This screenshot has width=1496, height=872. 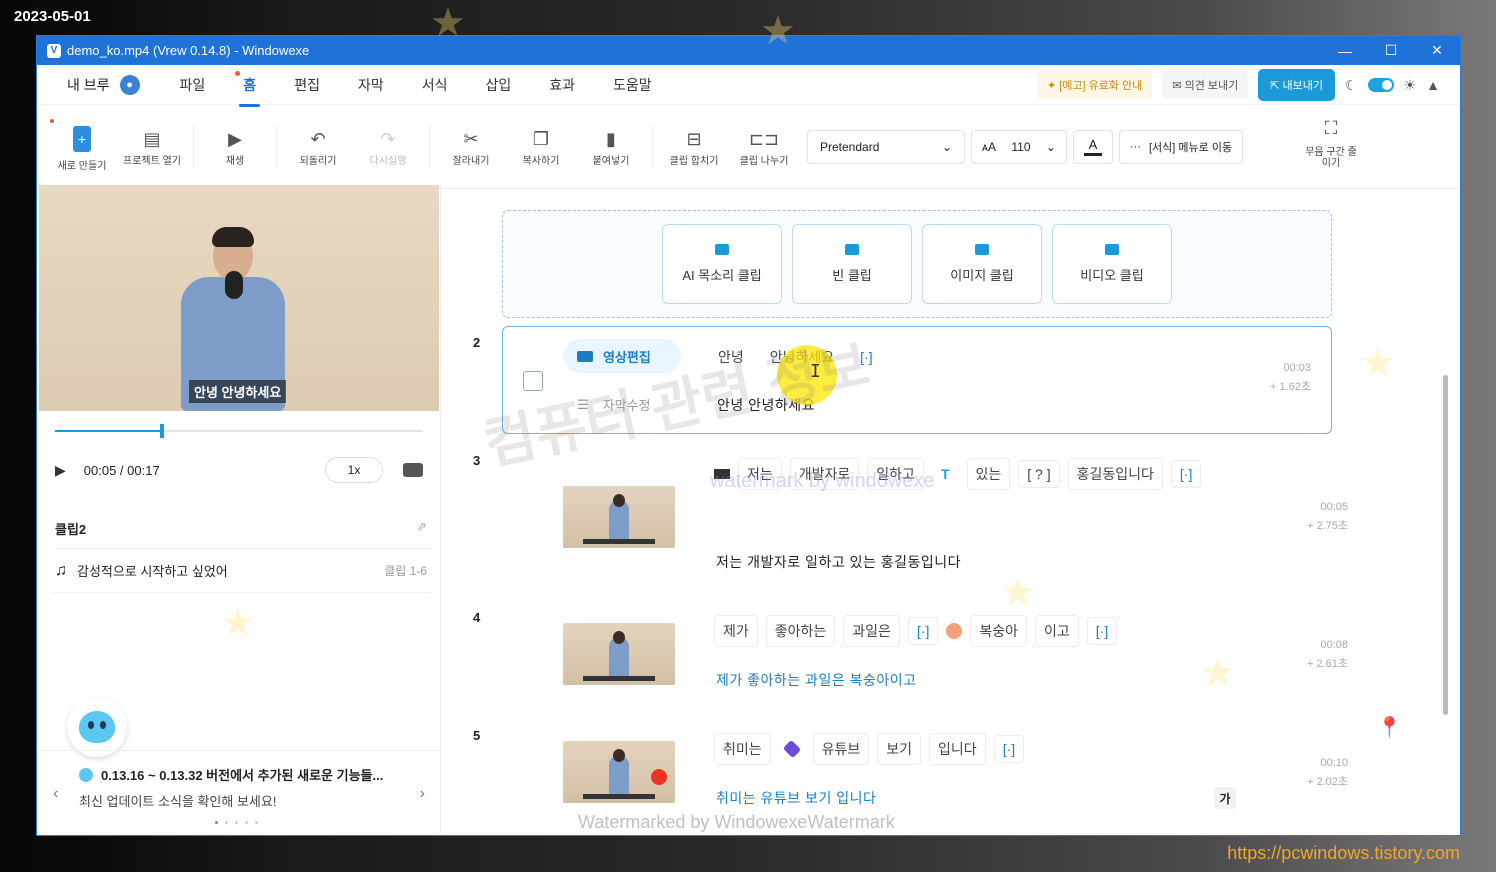 What do you see at coordinates (248, 88) in the screenshot?
I see `menu-home: 홈` at bounding box center [248, 88].